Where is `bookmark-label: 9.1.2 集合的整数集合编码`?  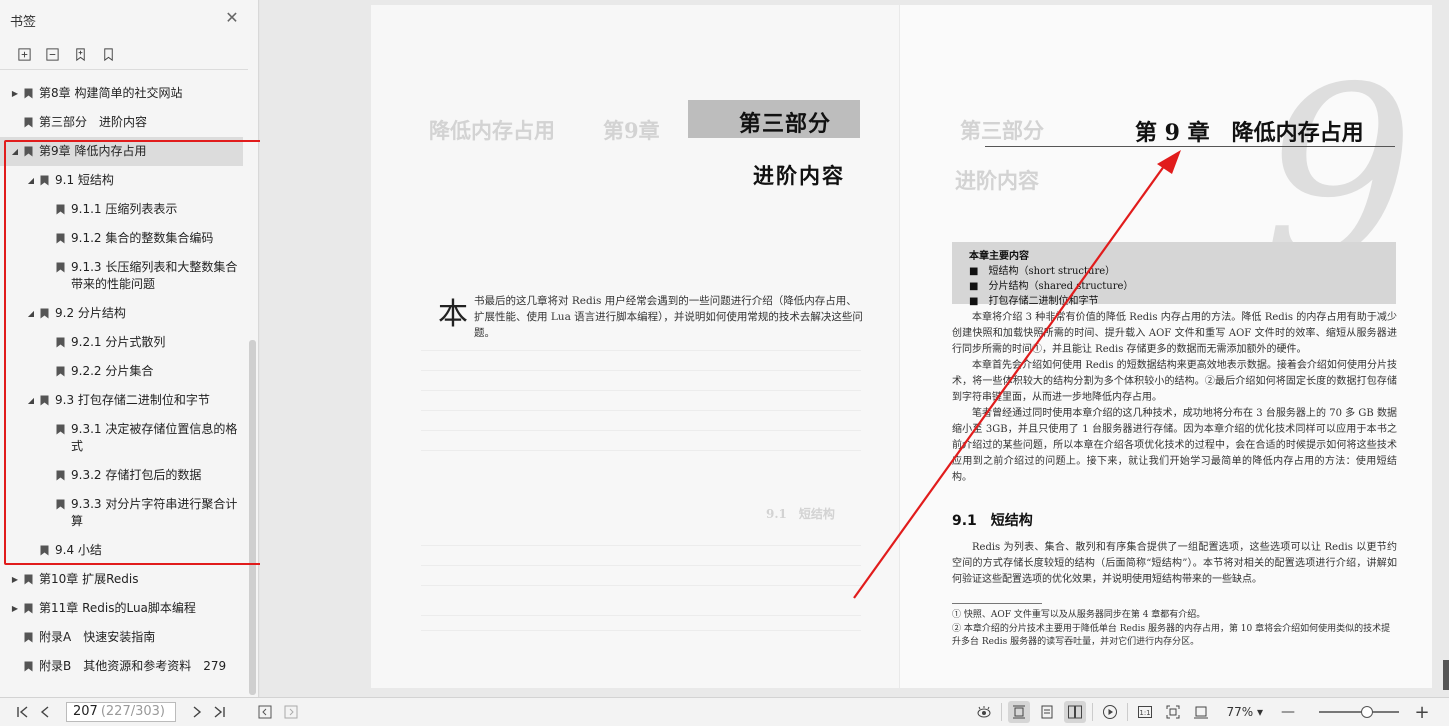
bookmark-label: 9.1.2 集合的整数集合编码 is located at coordinates (142, 238).